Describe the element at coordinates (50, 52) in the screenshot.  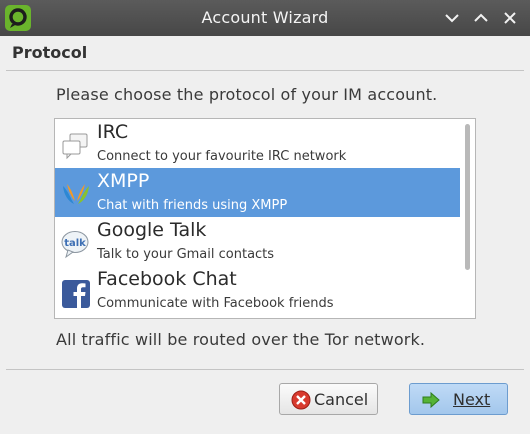
I see `page-title: Protocol` at that location.